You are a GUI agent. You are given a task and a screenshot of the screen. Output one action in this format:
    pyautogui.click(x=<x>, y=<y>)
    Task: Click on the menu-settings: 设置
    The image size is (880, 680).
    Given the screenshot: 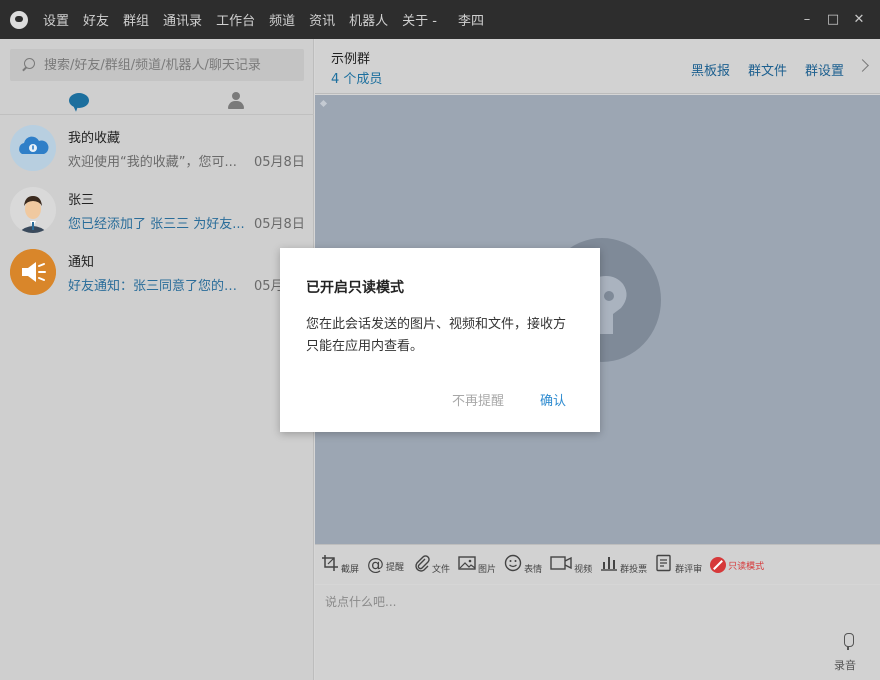 What is the action you would take?
    pyautogui.click(x=56, y=19)
    